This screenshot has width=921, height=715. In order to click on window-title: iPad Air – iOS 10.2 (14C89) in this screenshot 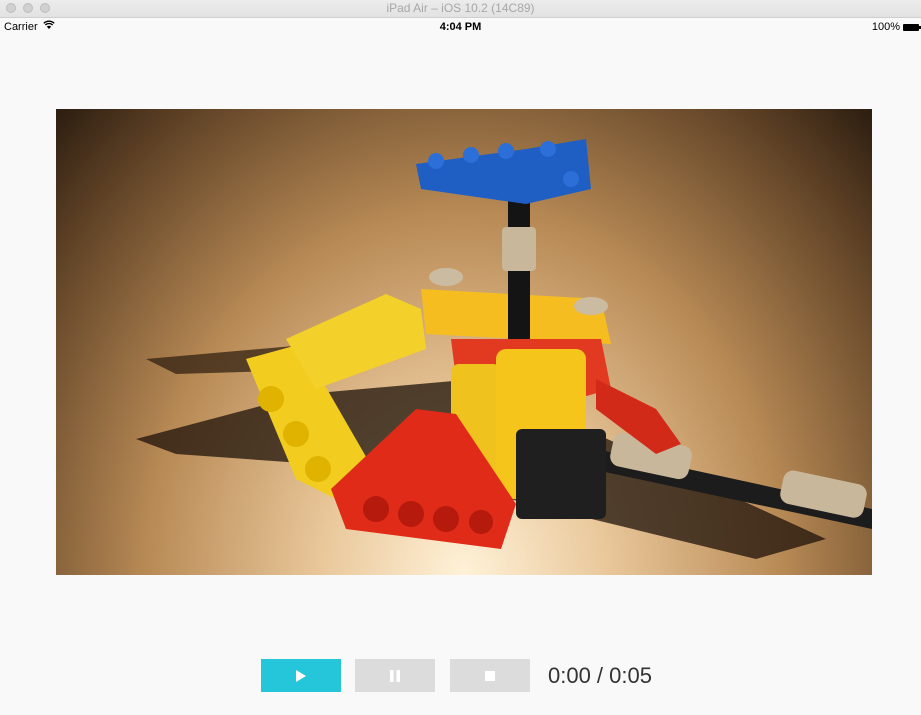, I will do `click(460, 8)`.